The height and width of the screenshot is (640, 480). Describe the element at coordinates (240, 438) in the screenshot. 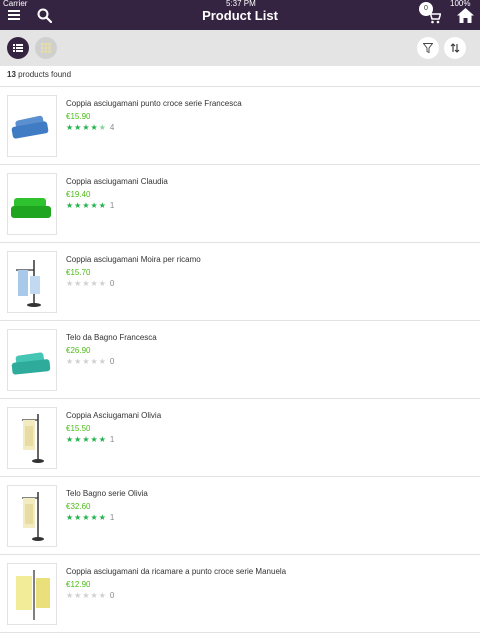

I see `product-row: Coppia Asciugamani Olivia €15.50 ★★★★★ 1` at that location.